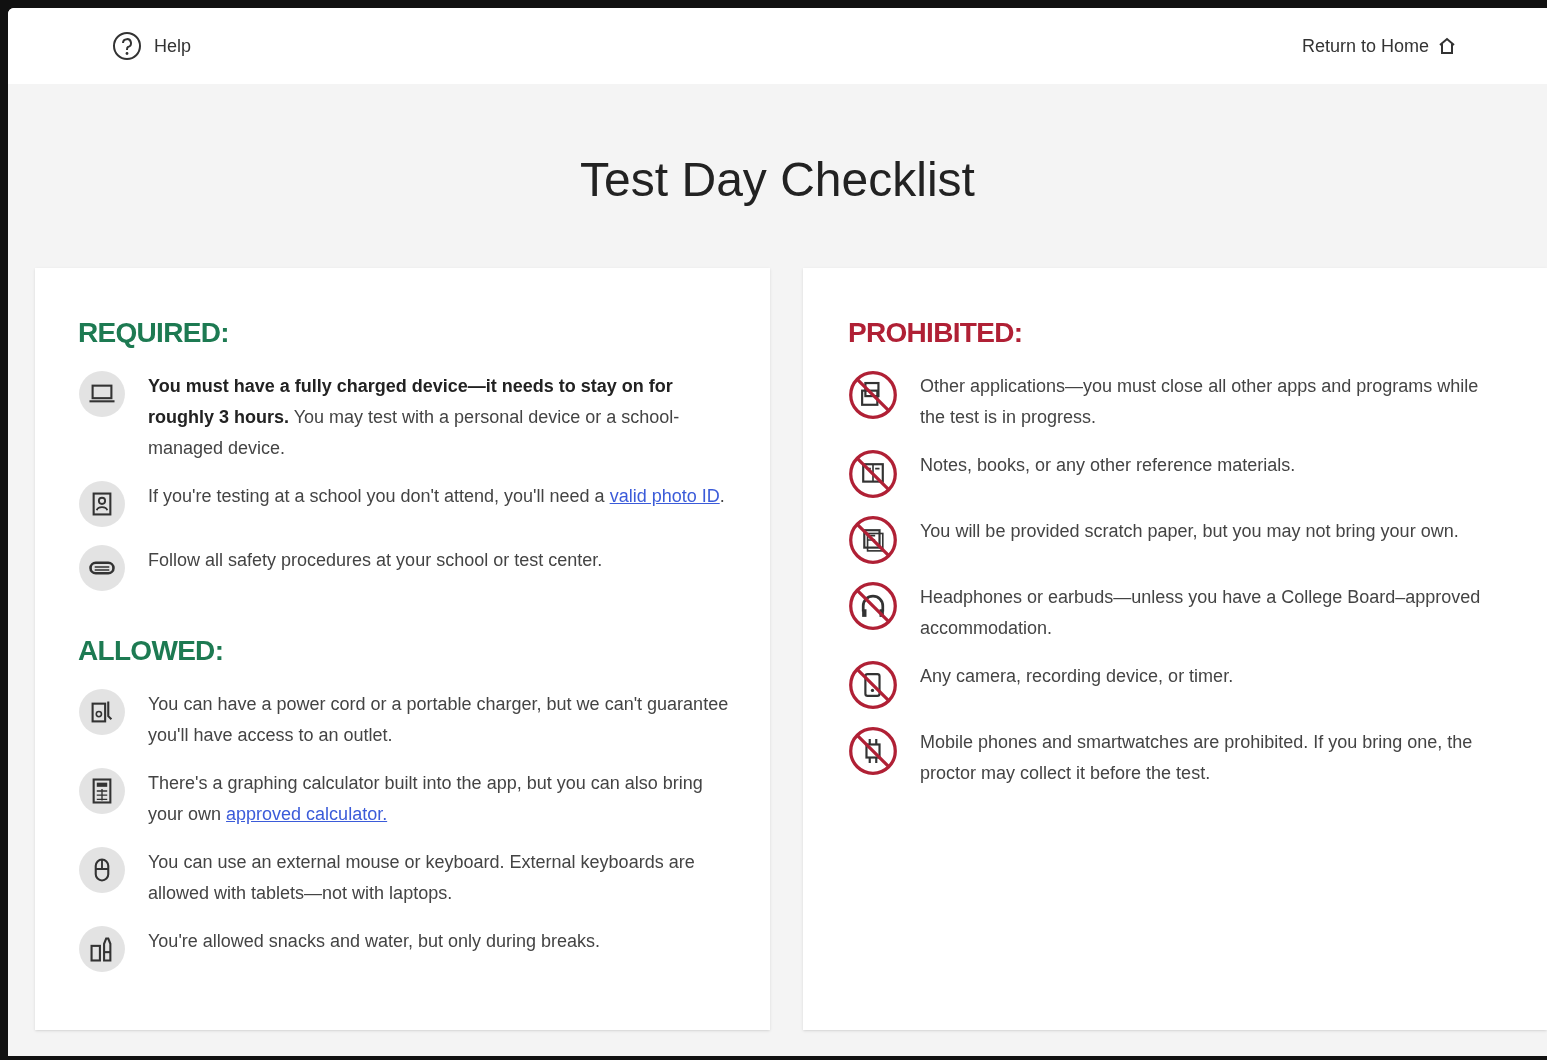  I want to click on checklist-text: Follow all safety procedures at your school or test center., so click(375, 560).